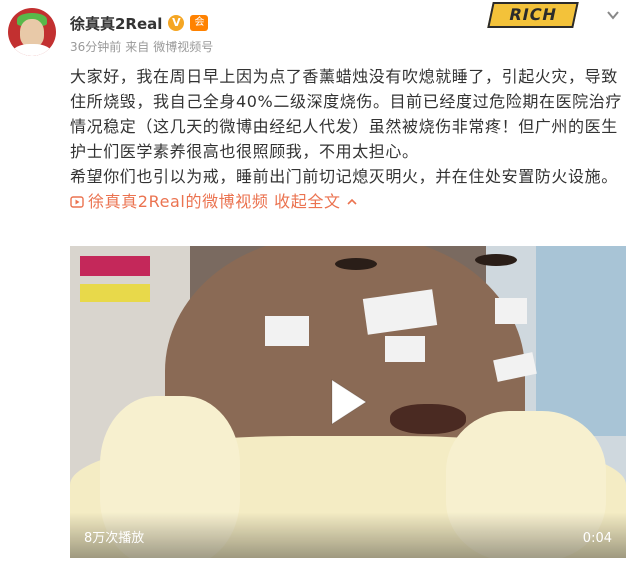 This screenshot has width=640, height=570. I want to click on video-link-label: 徐真真2Real的微博视频, so click(178, 201).